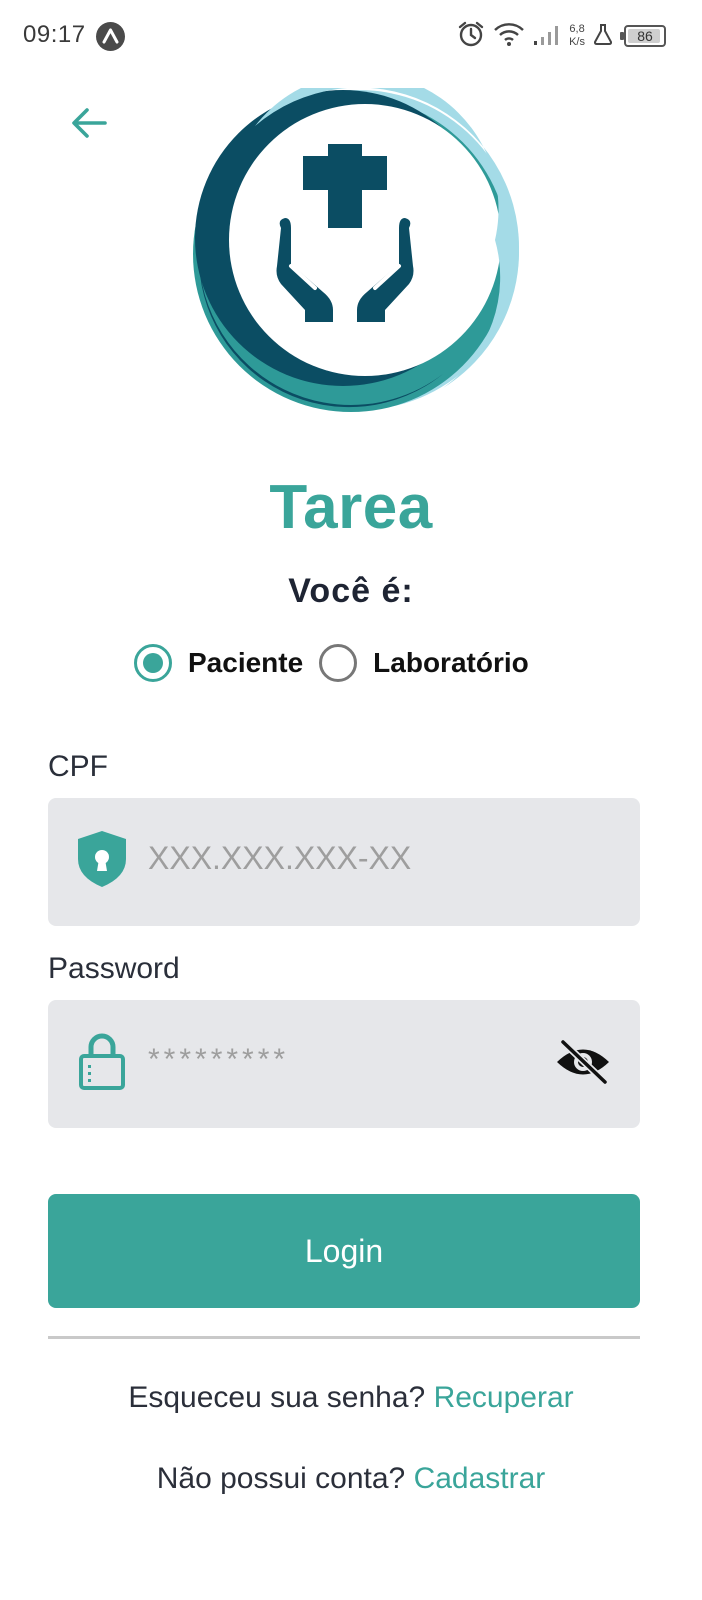 The width and height of the screenshot is (702, 1600). What do you see at coordinates (480, 1478) in the screenshot?
I see `signup-link: Cadastrar` at bounding box center [480, 1478].